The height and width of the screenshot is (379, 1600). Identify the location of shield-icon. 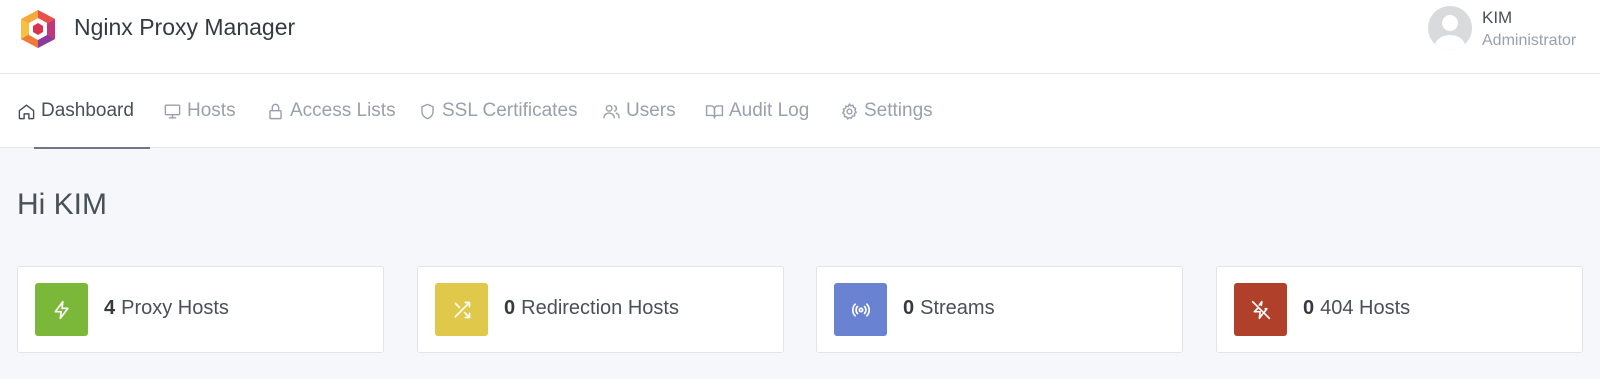
(427, 111).